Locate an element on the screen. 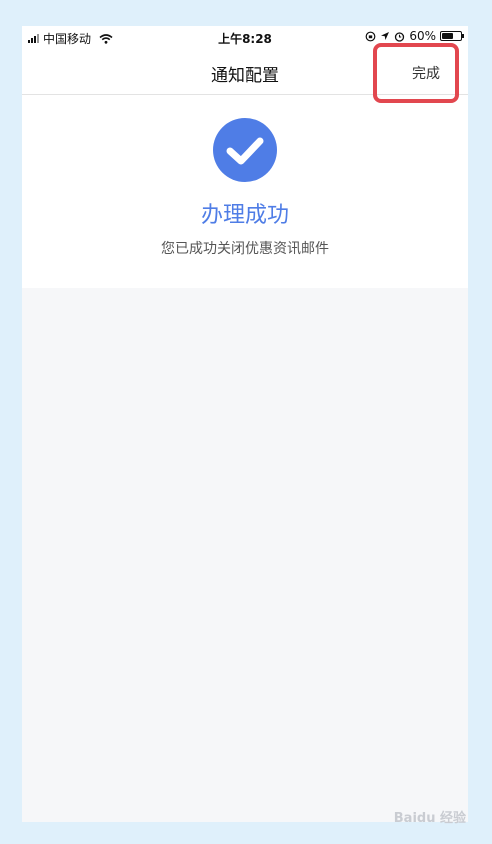 This screenshot has height=844, width=492. orientation-lock-icon is located at coordinates (370, 36).